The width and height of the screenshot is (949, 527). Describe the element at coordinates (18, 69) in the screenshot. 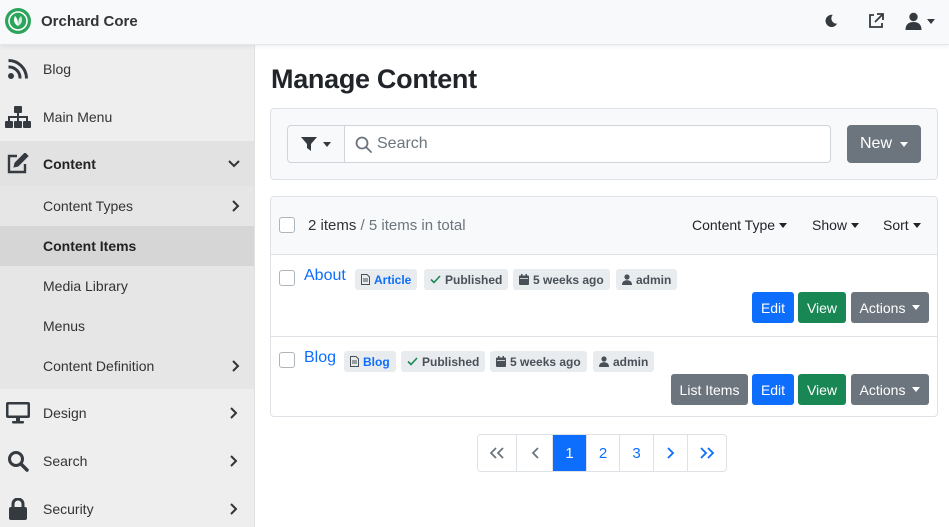

I see `rss-icon` at that location.